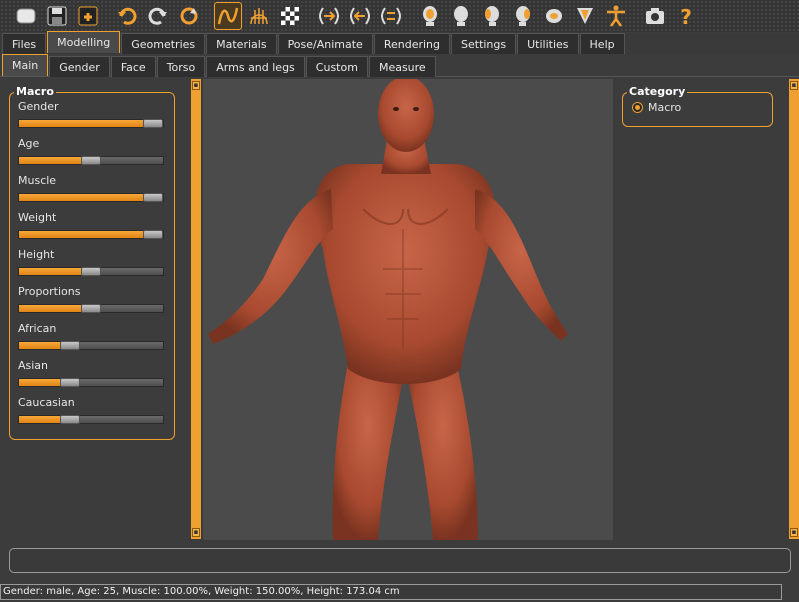 The width and height of the screenshot is (799, 602). What do you see at coordinates (241, 43) in the screenshot?
I see `tab-materials: Materials` at bounding box center [241, 43].